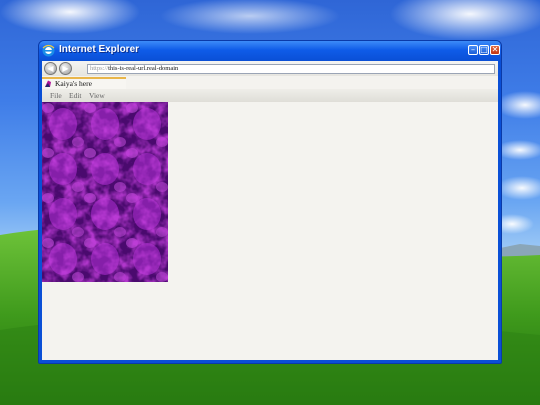 The height and width of the screenshot is (405, 540). What do you see at coordinates (270, 96) in the screenshot?
I see `menu-bar: File Edit View` at bounding box center [270, 96].